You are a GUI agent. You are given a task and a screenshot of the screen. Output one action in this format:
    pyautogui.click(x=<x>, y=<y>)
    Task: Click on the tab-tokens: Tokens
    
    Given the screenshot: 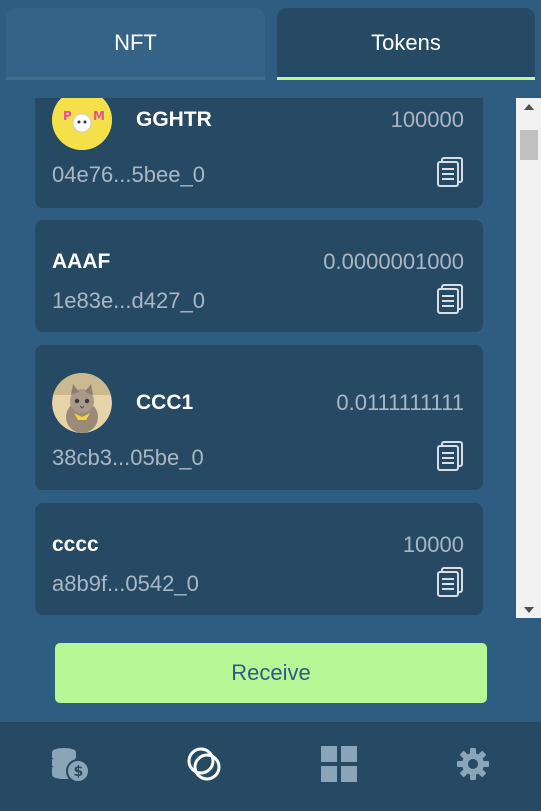 What is the action you would take?
    pyautogui.click(x=406, y=44)
    